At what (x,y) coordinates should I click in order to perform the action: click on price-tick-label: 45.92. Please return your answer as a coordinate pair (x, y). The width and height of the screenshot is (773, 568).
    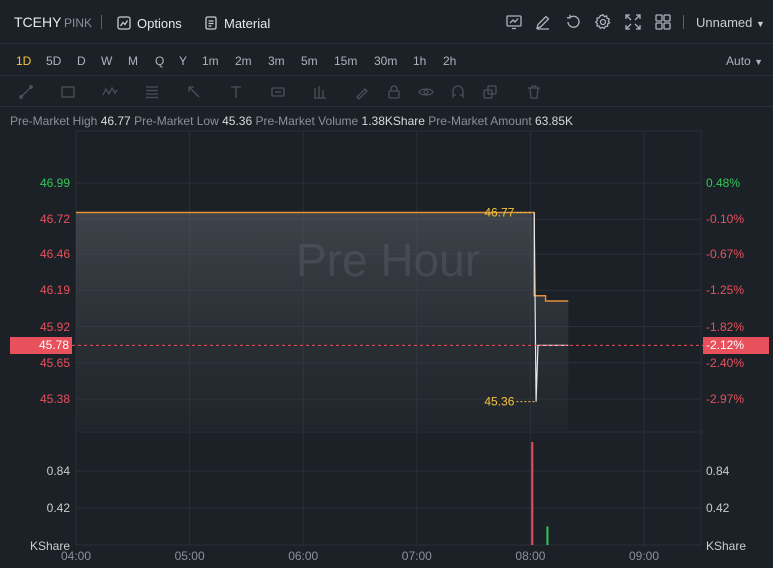
    Looking at the image, I should click on (54, 326).